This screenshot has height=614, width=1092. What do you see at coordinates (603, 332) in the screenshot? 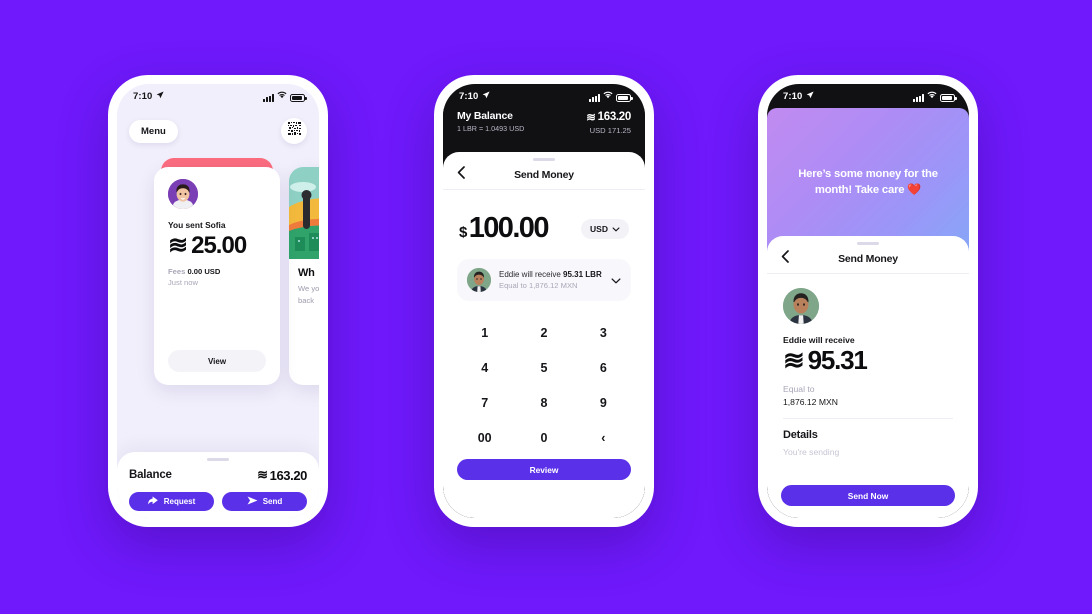
I see `key-3: 3` at bounding box center [603, 332].